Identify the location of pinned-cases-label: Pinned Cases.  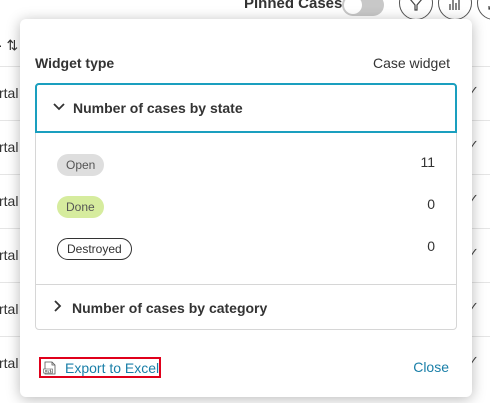
(293, 6).